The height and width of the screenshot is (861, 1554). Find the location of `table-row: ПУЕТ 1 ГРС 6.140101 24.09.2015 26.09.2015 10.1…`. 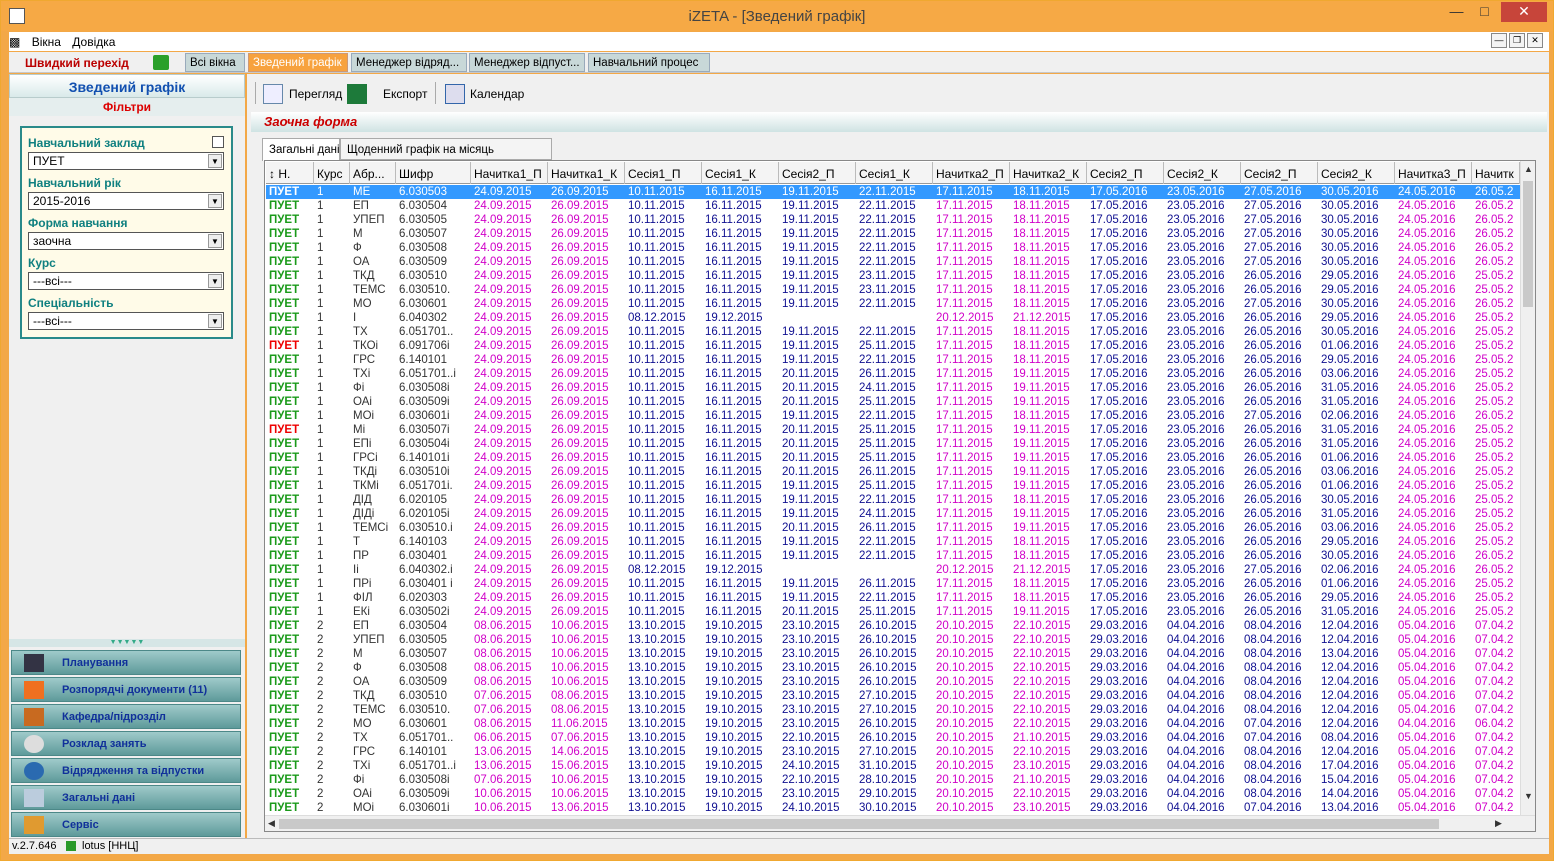

table-row: ПУЕТ 1 ГРС 6.140101 24.09.2015 26.09.2015 10.1… is located at coordinates (893, 360).